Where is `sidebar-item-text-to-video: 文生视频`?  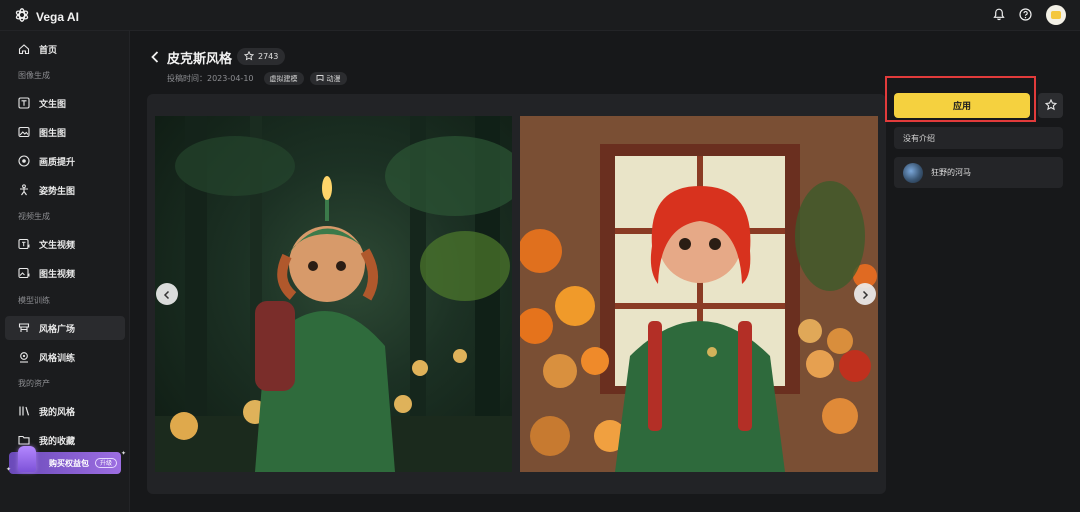
sidebar-item-text-to-video: 文生视频 is located at coordinates (65, 244).